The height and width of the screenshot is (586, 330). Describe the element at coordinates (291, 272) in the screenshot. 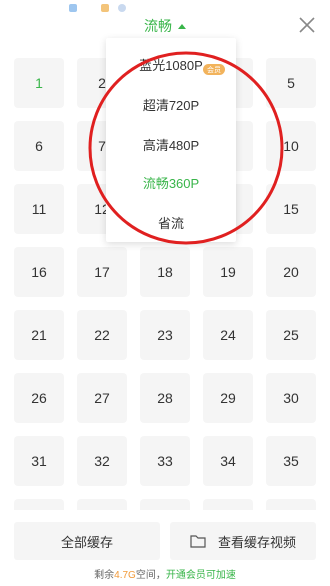

I see `episode-tile: 20` at that location.